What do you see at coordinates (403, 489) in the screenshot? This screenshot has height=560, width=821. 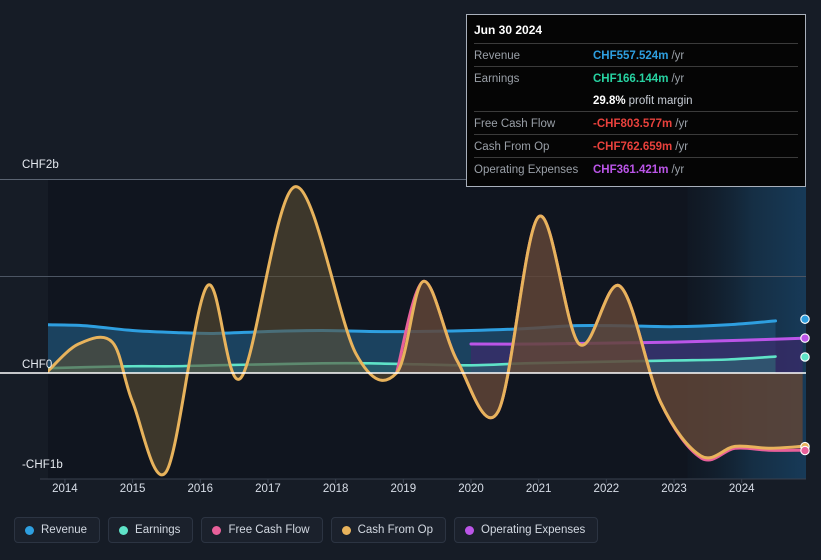 I see `x-axis-label-2019: 2019` at bounding box center [403, 489].